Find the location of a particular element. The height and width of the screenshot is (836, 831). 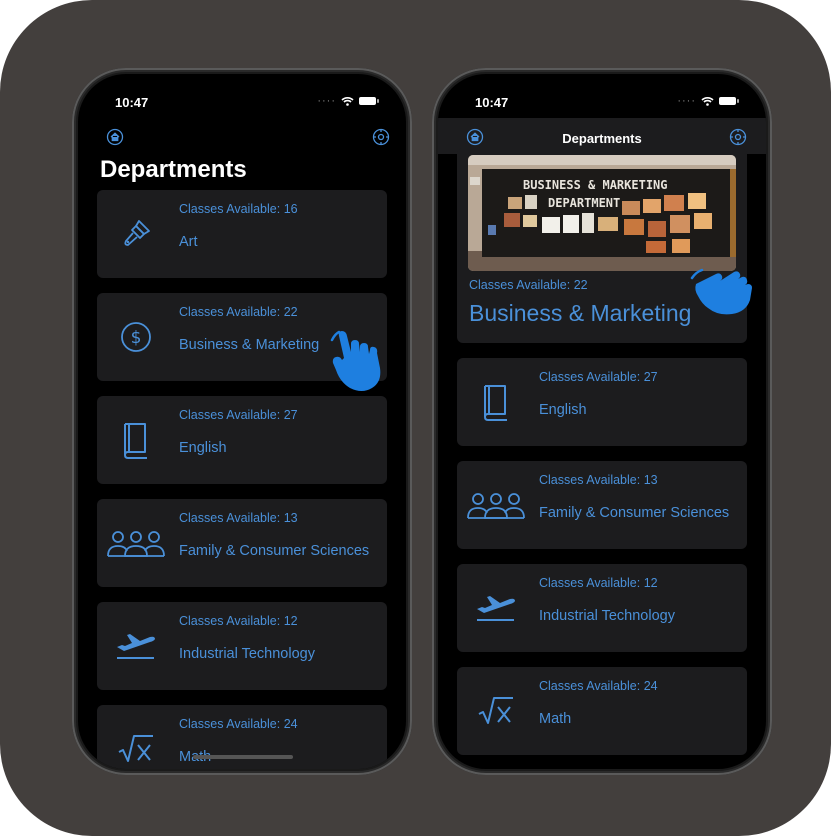

dollar-icon: $ is located at coordinates (136, 337).